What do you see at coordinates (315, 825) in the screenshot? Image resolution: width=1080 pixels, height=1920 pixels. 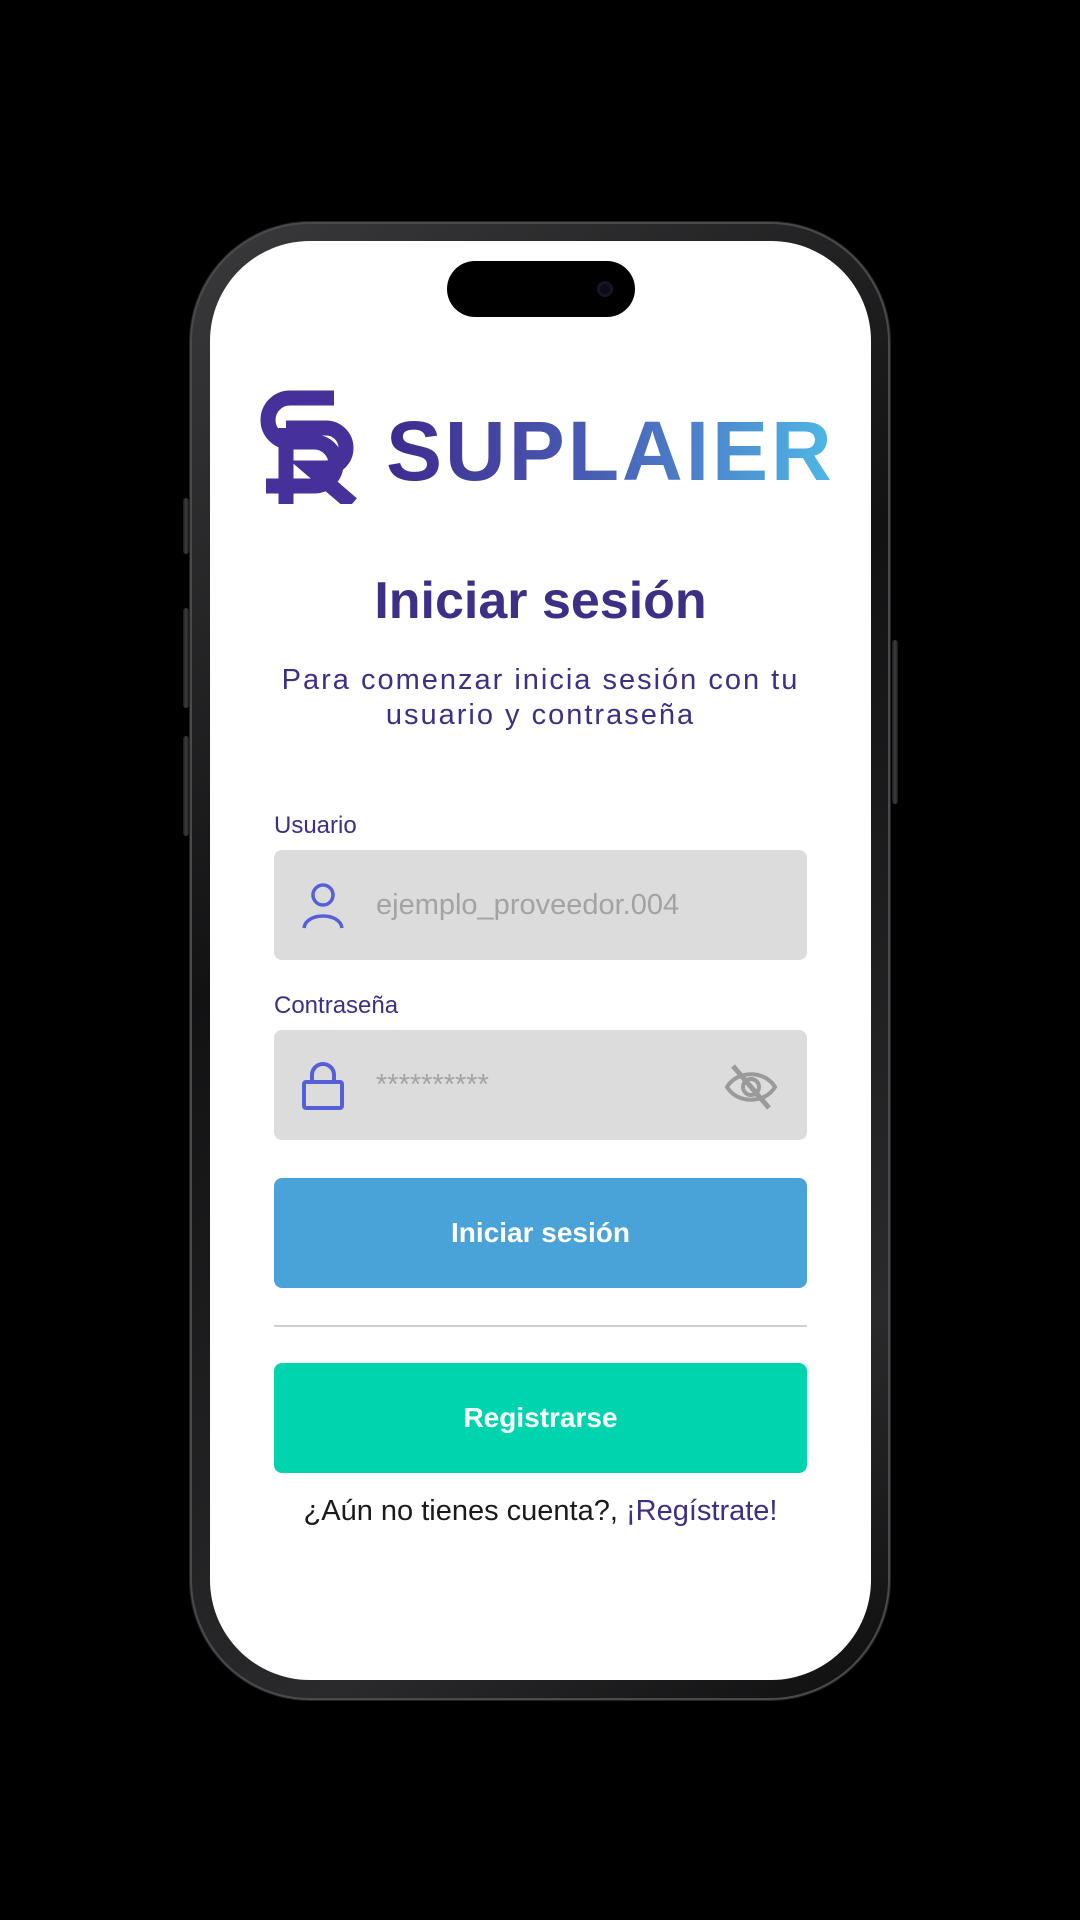 I see `username-label: Usuario` at bounding box center [315, 825].